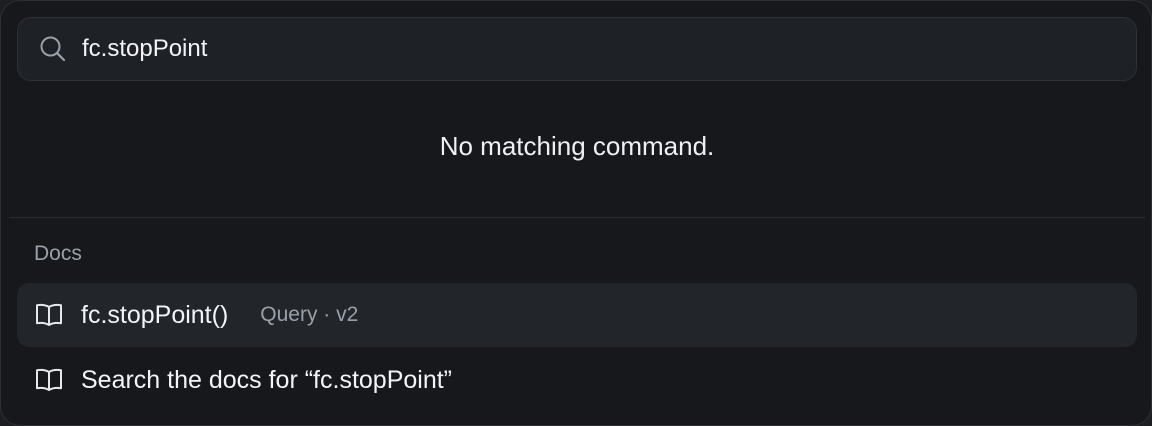 This screenshot has height=426, width=1152. What do you see at coordinates (577, 217) in the screenshot?
I see `divider` at bounding box center [577, 217].